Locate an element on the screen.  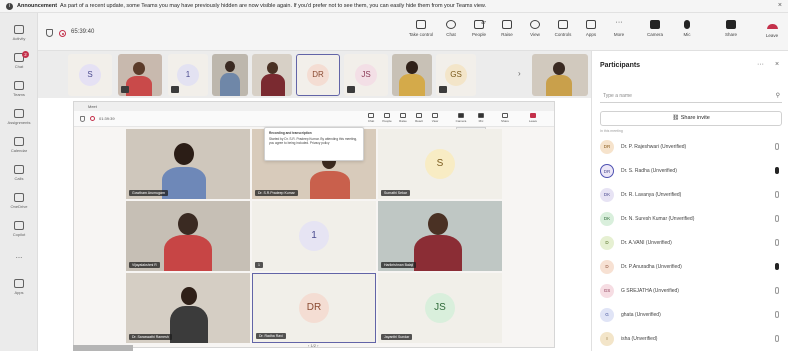
mic-off-icon is located at coordinates (777, 290).